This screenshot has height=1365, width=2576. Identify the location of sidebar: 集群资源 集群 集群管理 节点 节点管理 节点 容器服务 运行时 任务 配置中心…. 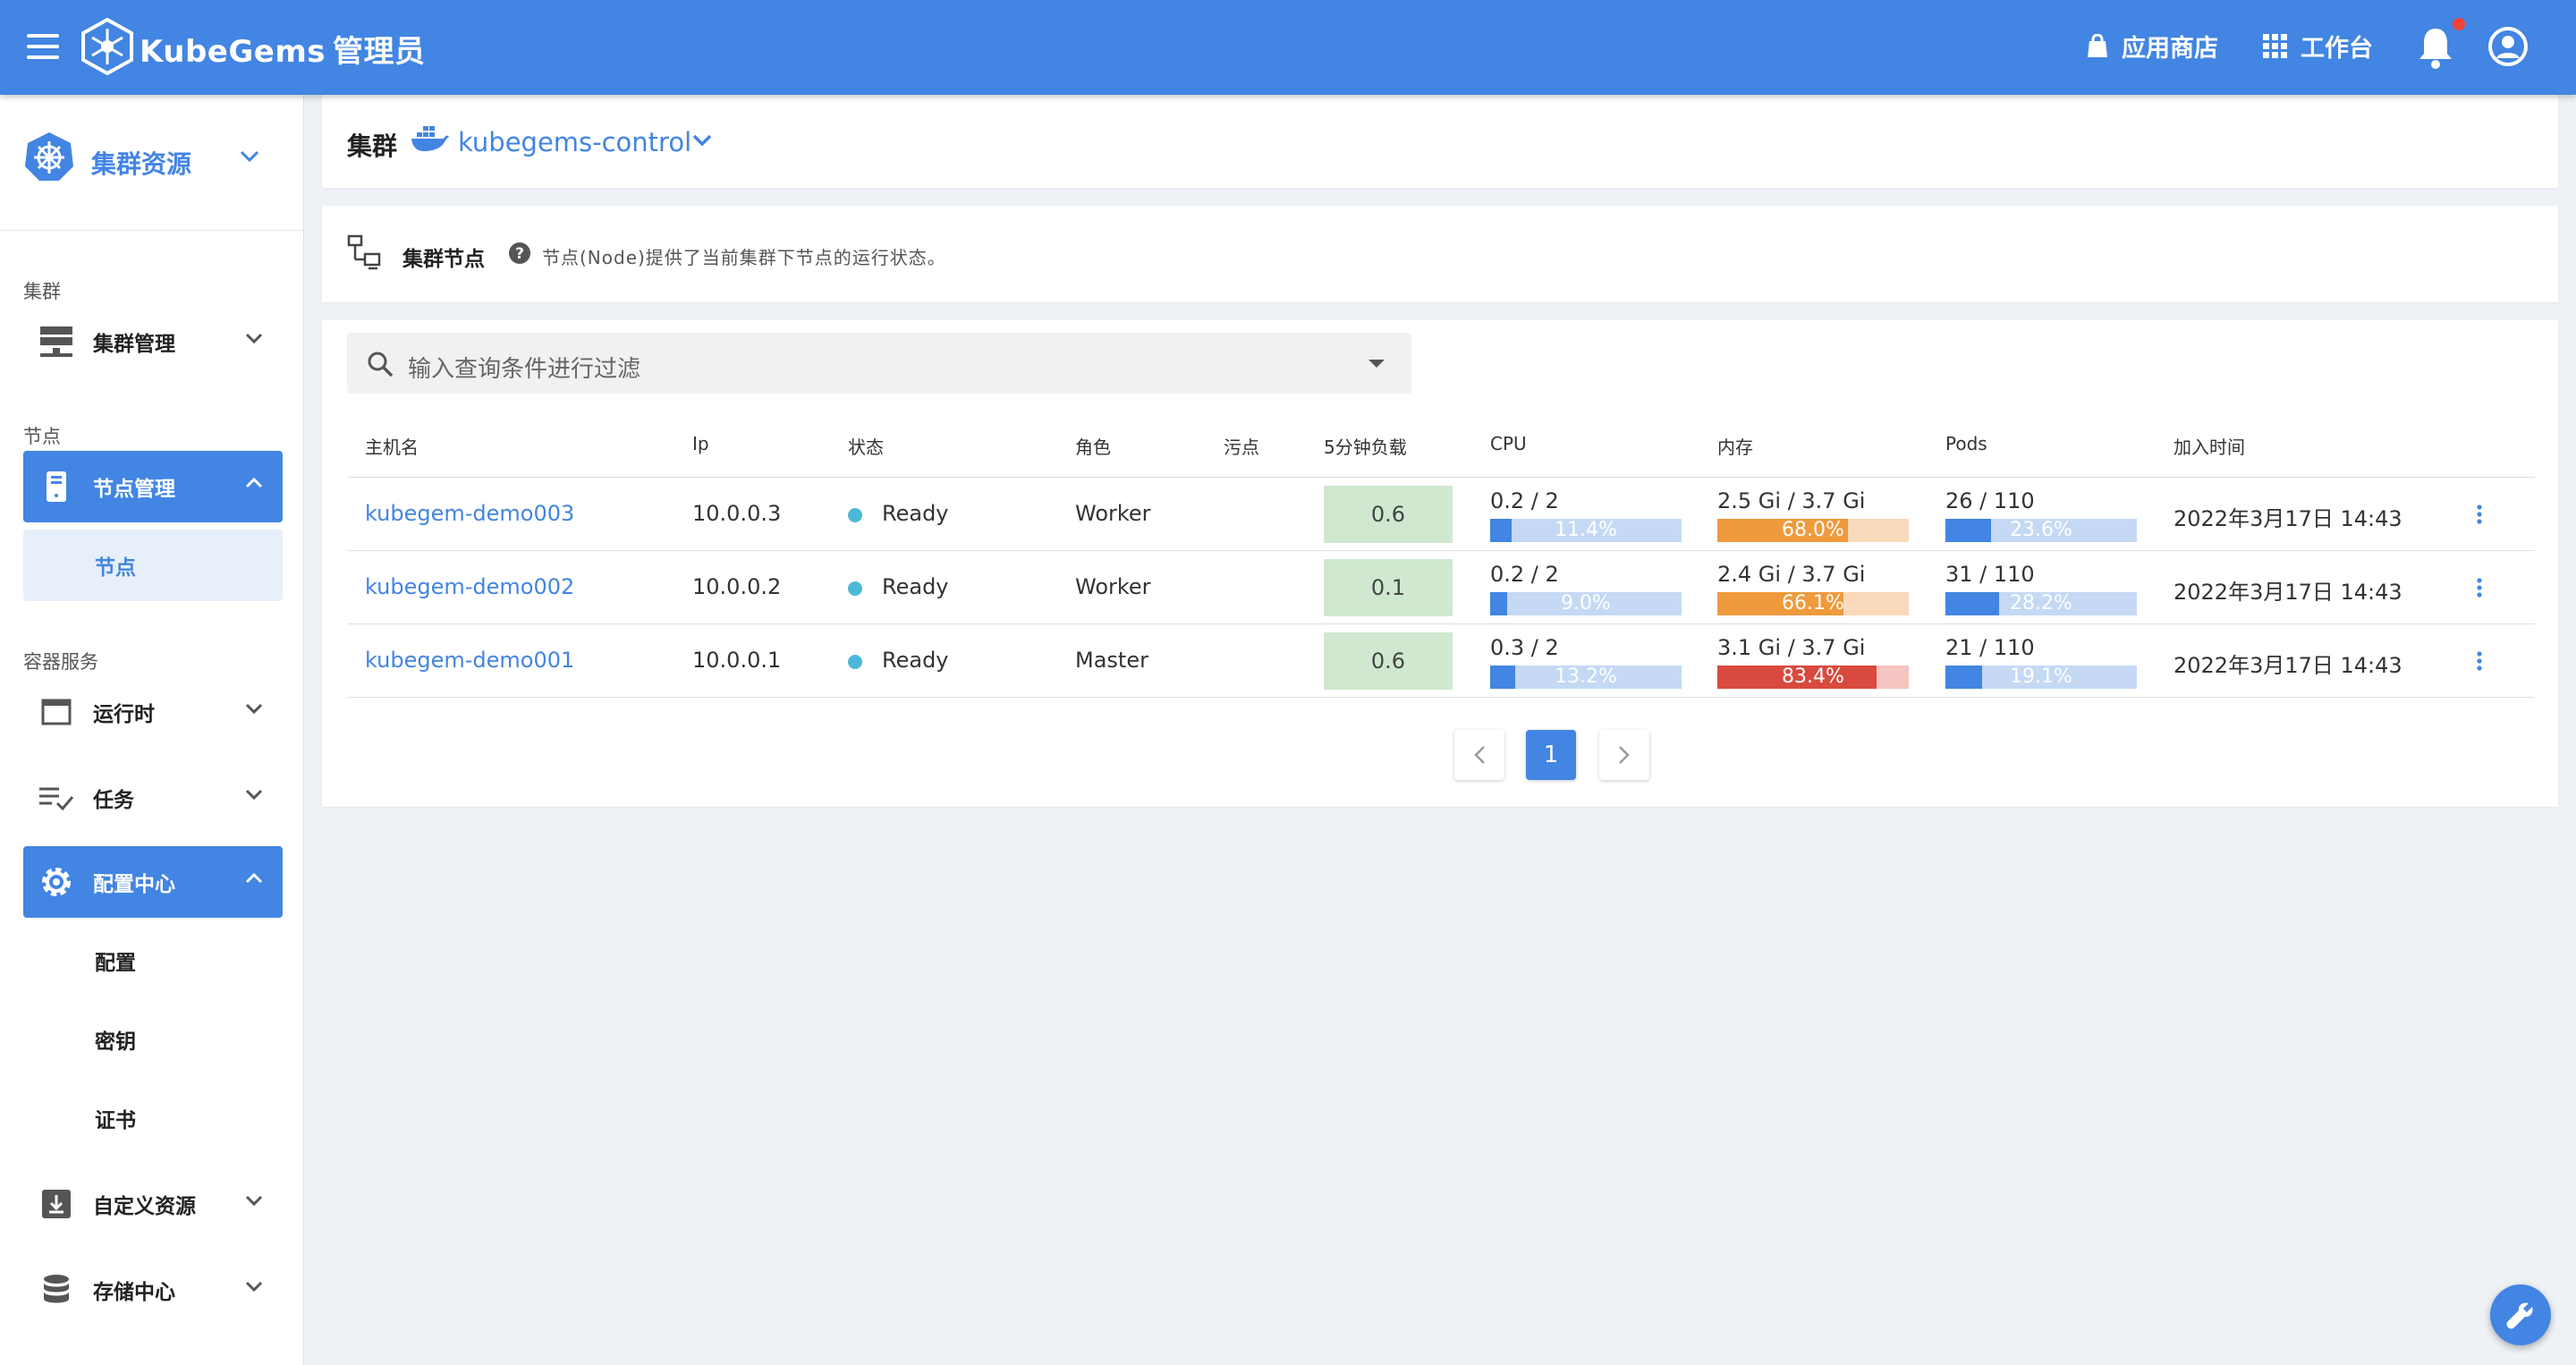
(152, 730).